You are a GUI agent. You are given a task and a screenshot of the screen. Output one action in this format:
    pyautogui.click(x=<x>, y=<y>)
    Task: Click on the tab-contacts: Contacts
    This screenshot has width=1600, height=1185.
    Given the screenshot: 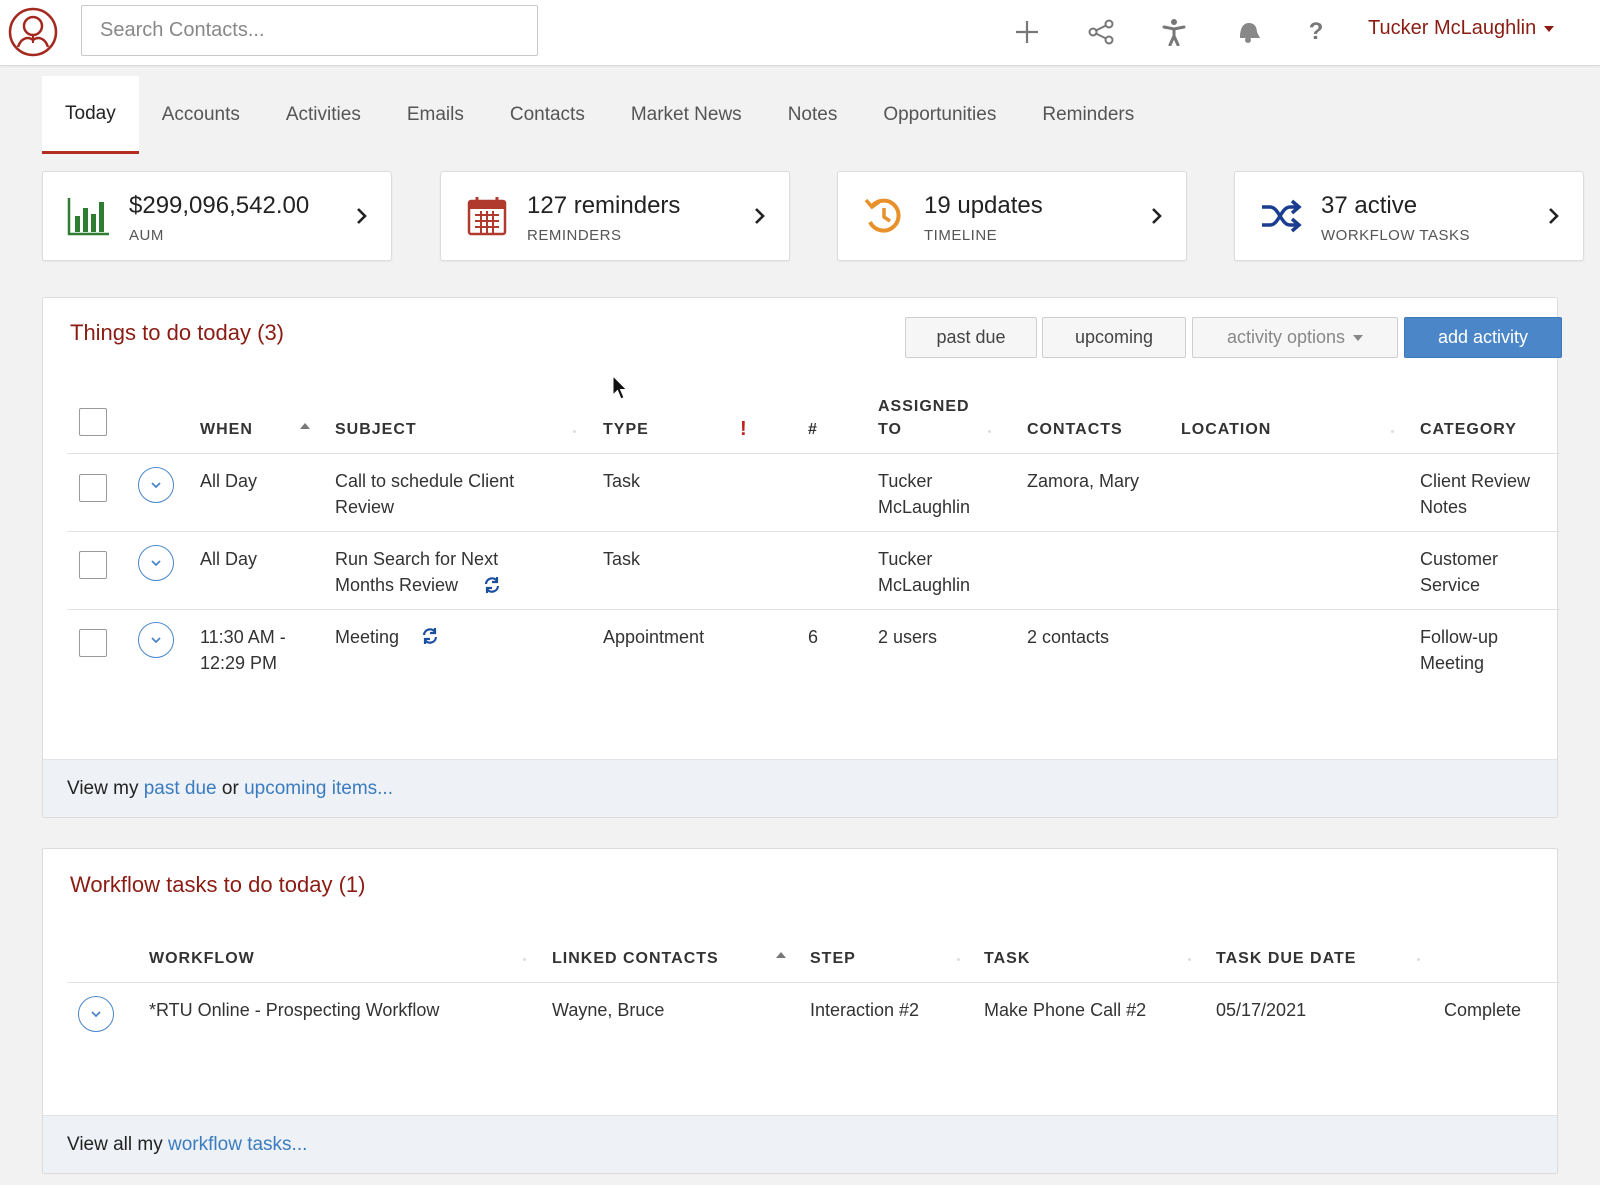 What is the action you would take?
    pyautogui.click(x=547, y=115)
    